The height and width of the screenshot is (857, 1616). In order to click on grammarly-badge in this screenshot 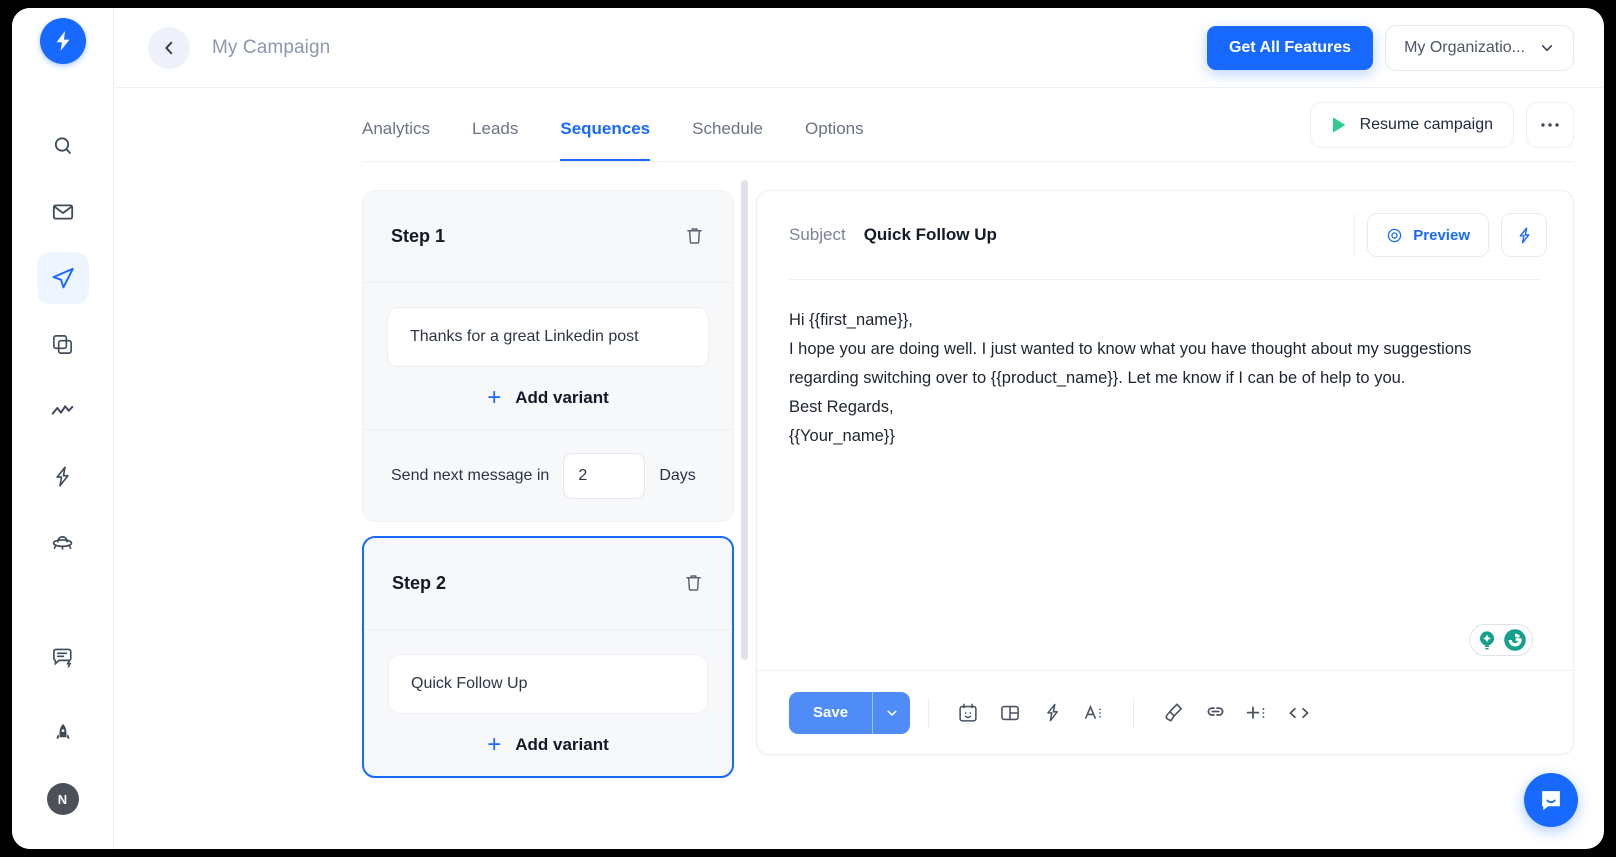, I will do `click(1501, 640)`.